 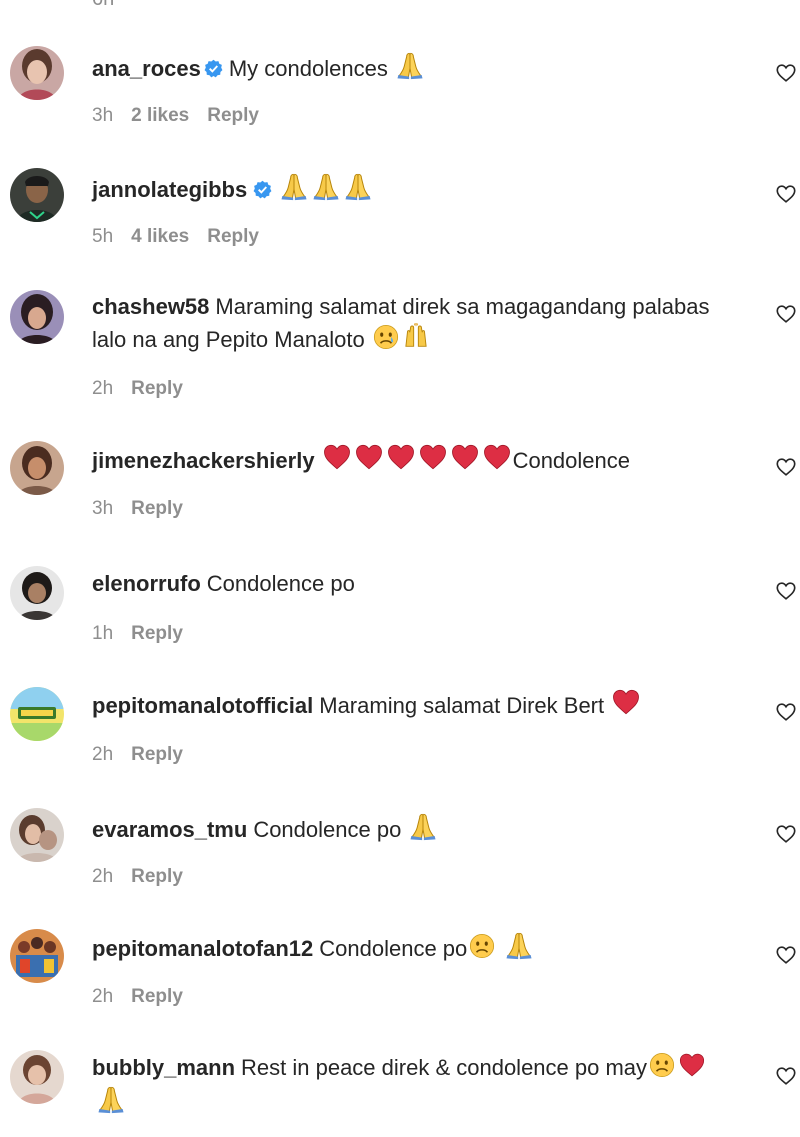 What do you see at coordinates (202, 705) in the screenshot?
I see `comment-username: pepitomanalotofficial` at bounding box center [202, 705].